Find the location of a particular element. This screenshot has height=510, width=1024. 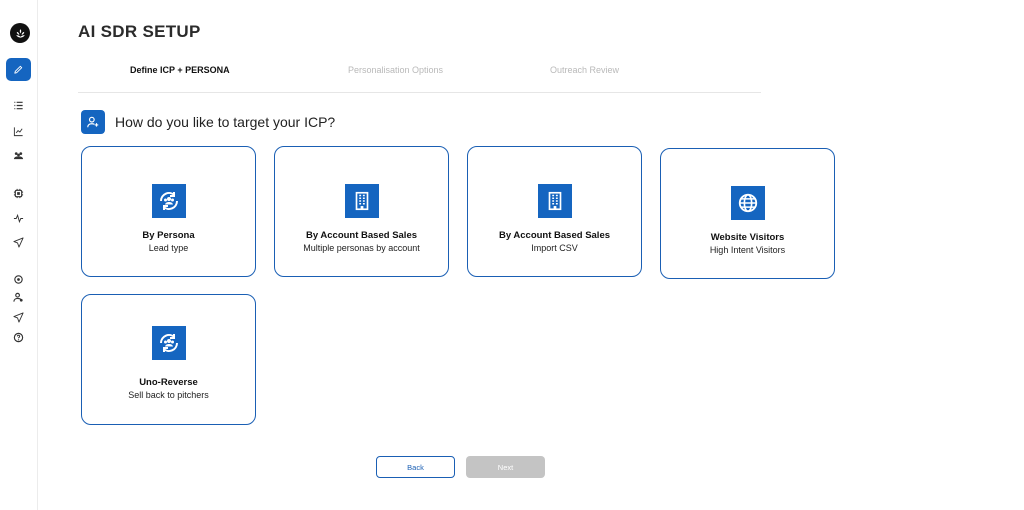

card-title: By Persona is located at coordinates (168, 235).